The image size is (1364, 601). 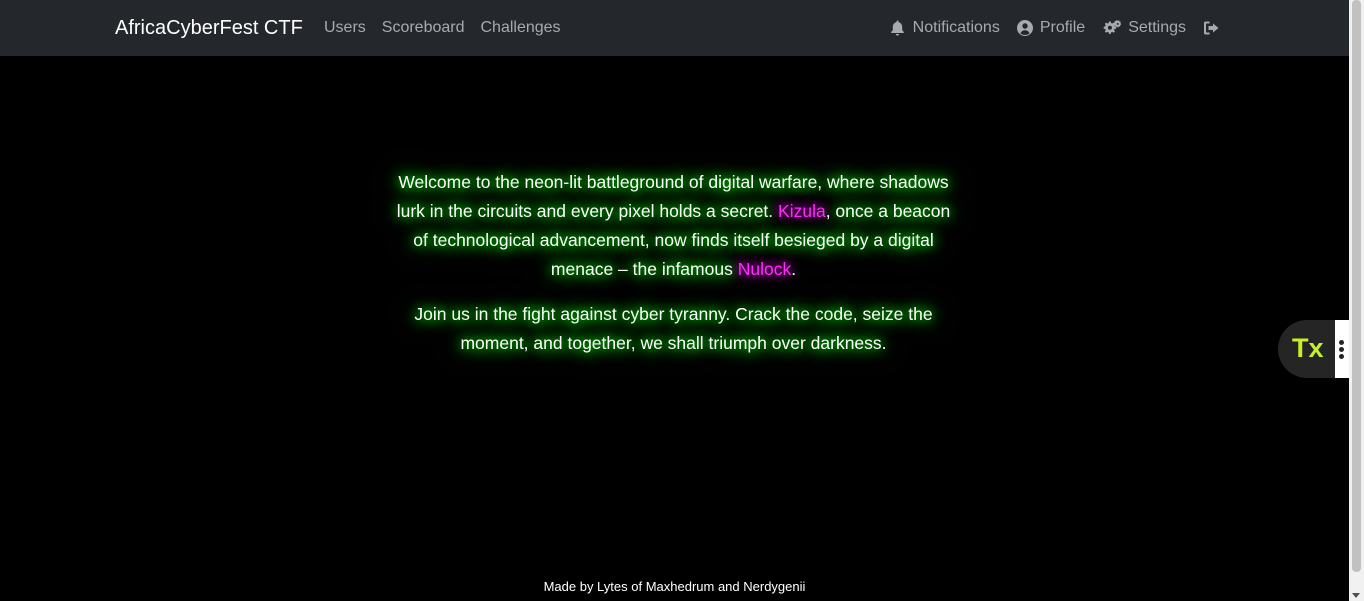 I want to click on brand-link: AfricaCyberFest CTF, so click(x=209, y=28).